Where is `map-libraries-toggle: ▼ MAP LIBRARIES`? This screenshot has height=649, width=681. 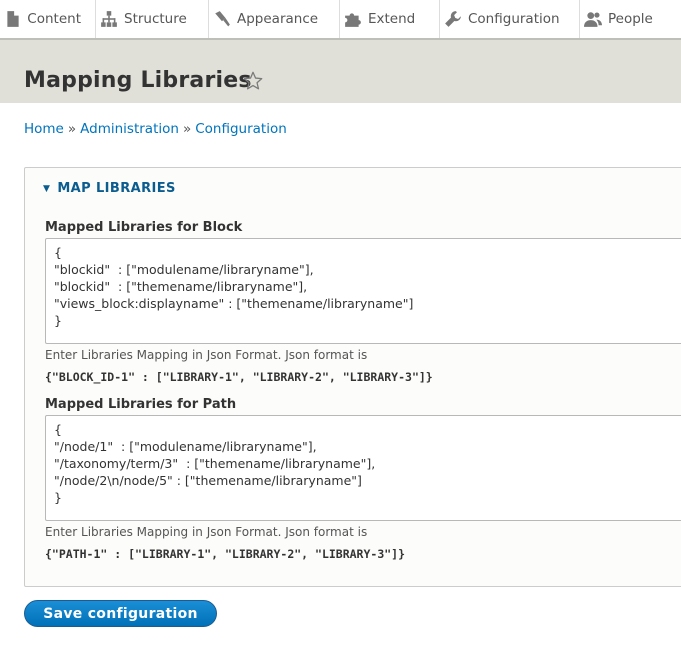
map-libraries-toggle: ▼ MAP LIBRARIES is located at coordinates (109, 188).